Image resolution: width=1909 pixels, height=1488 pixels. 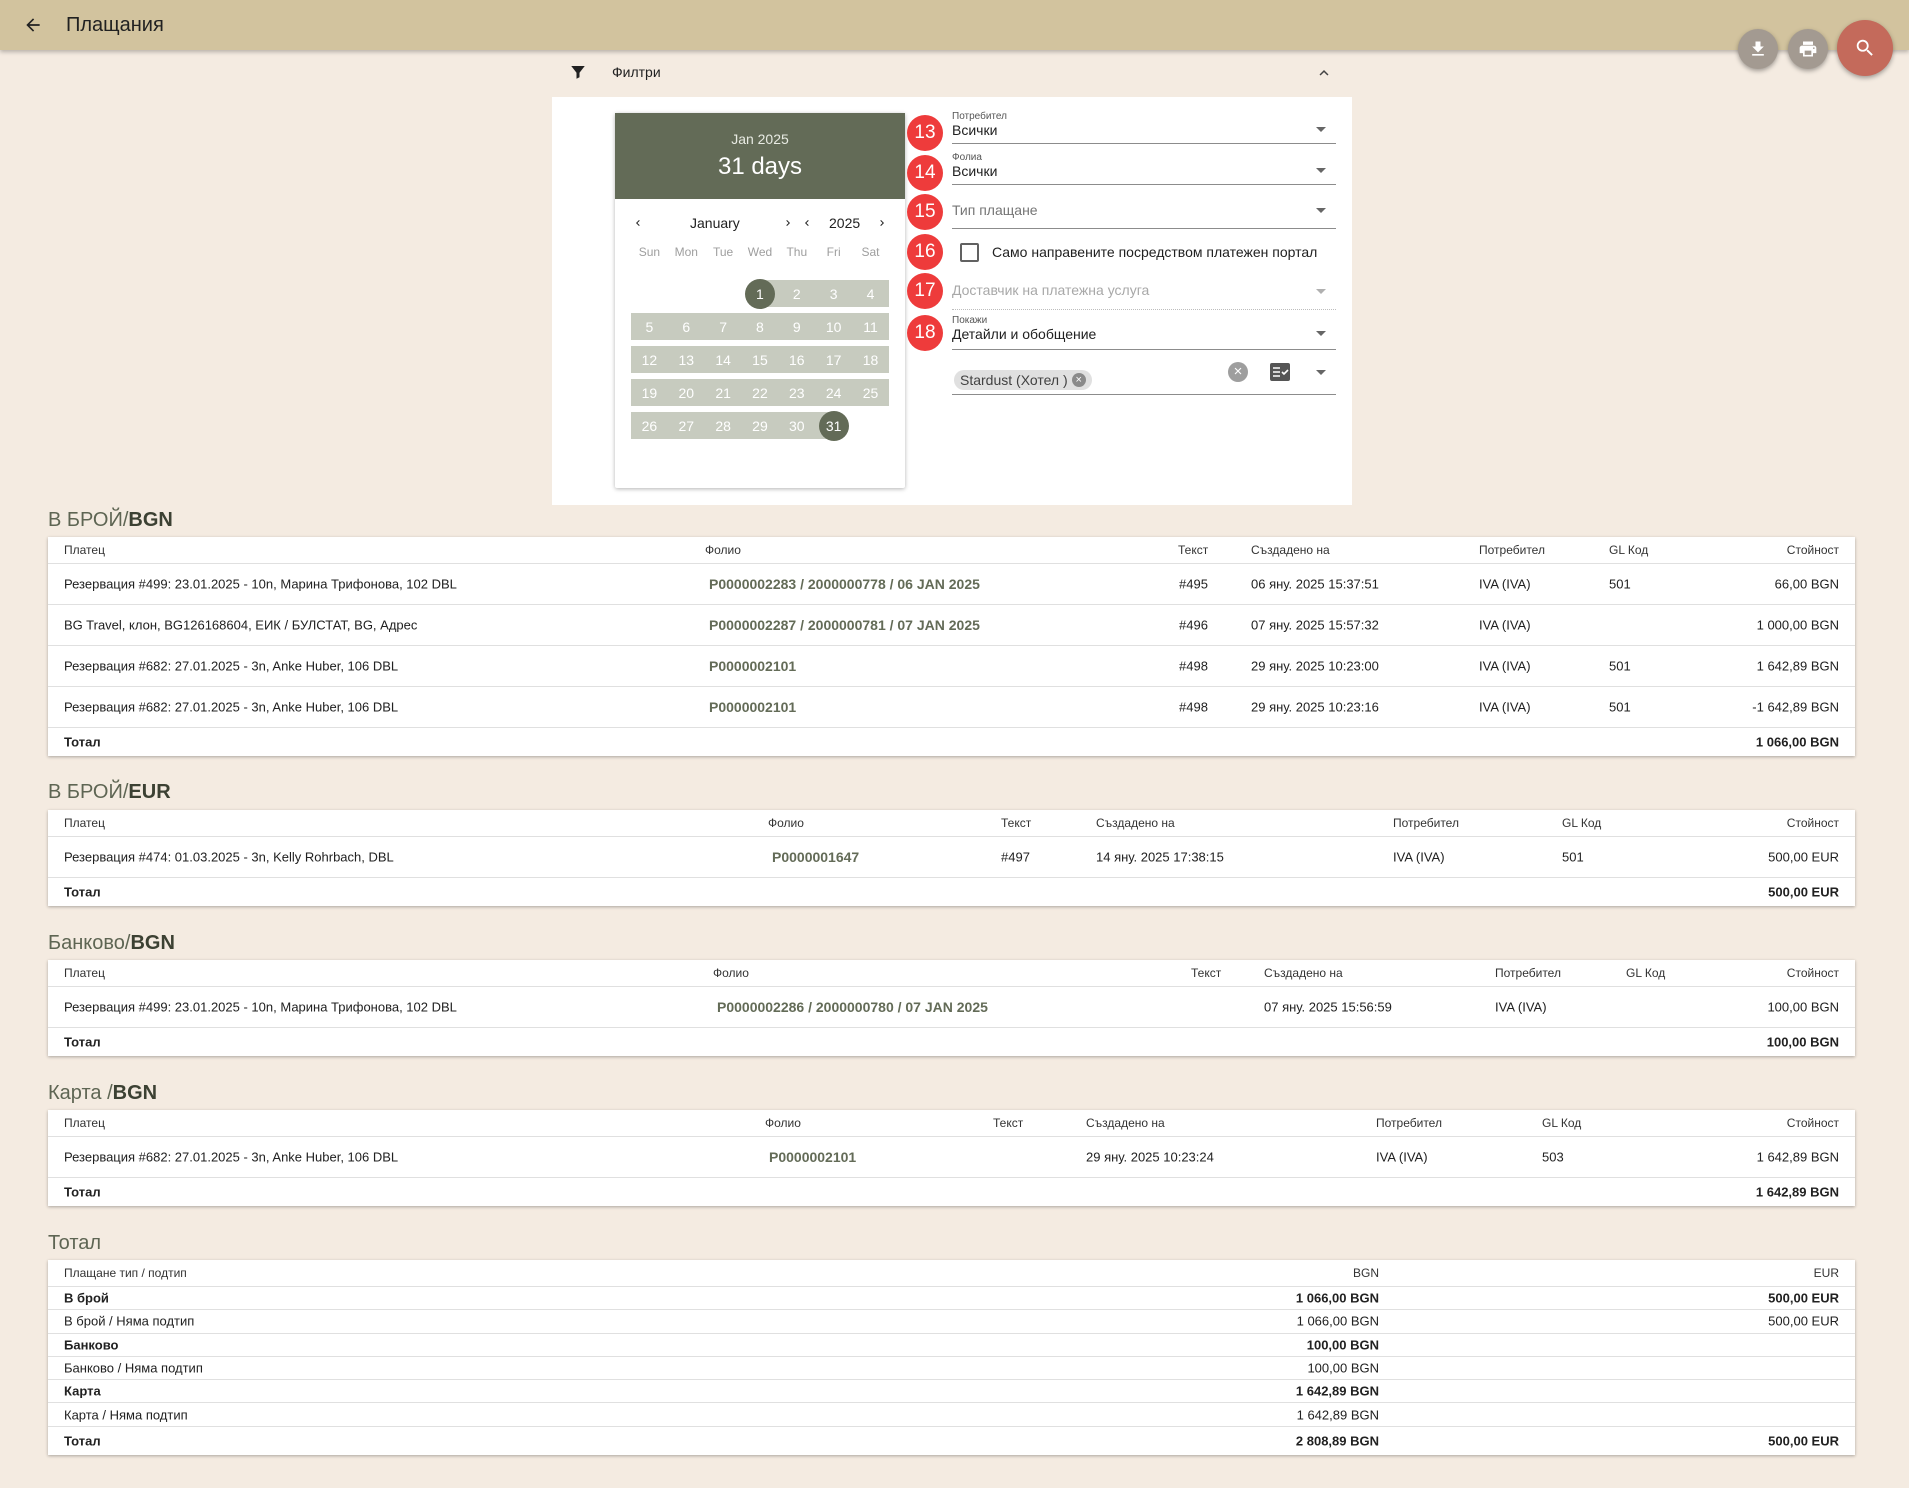 I want to click on arrow-left-icon, so click(x=33, y=25).